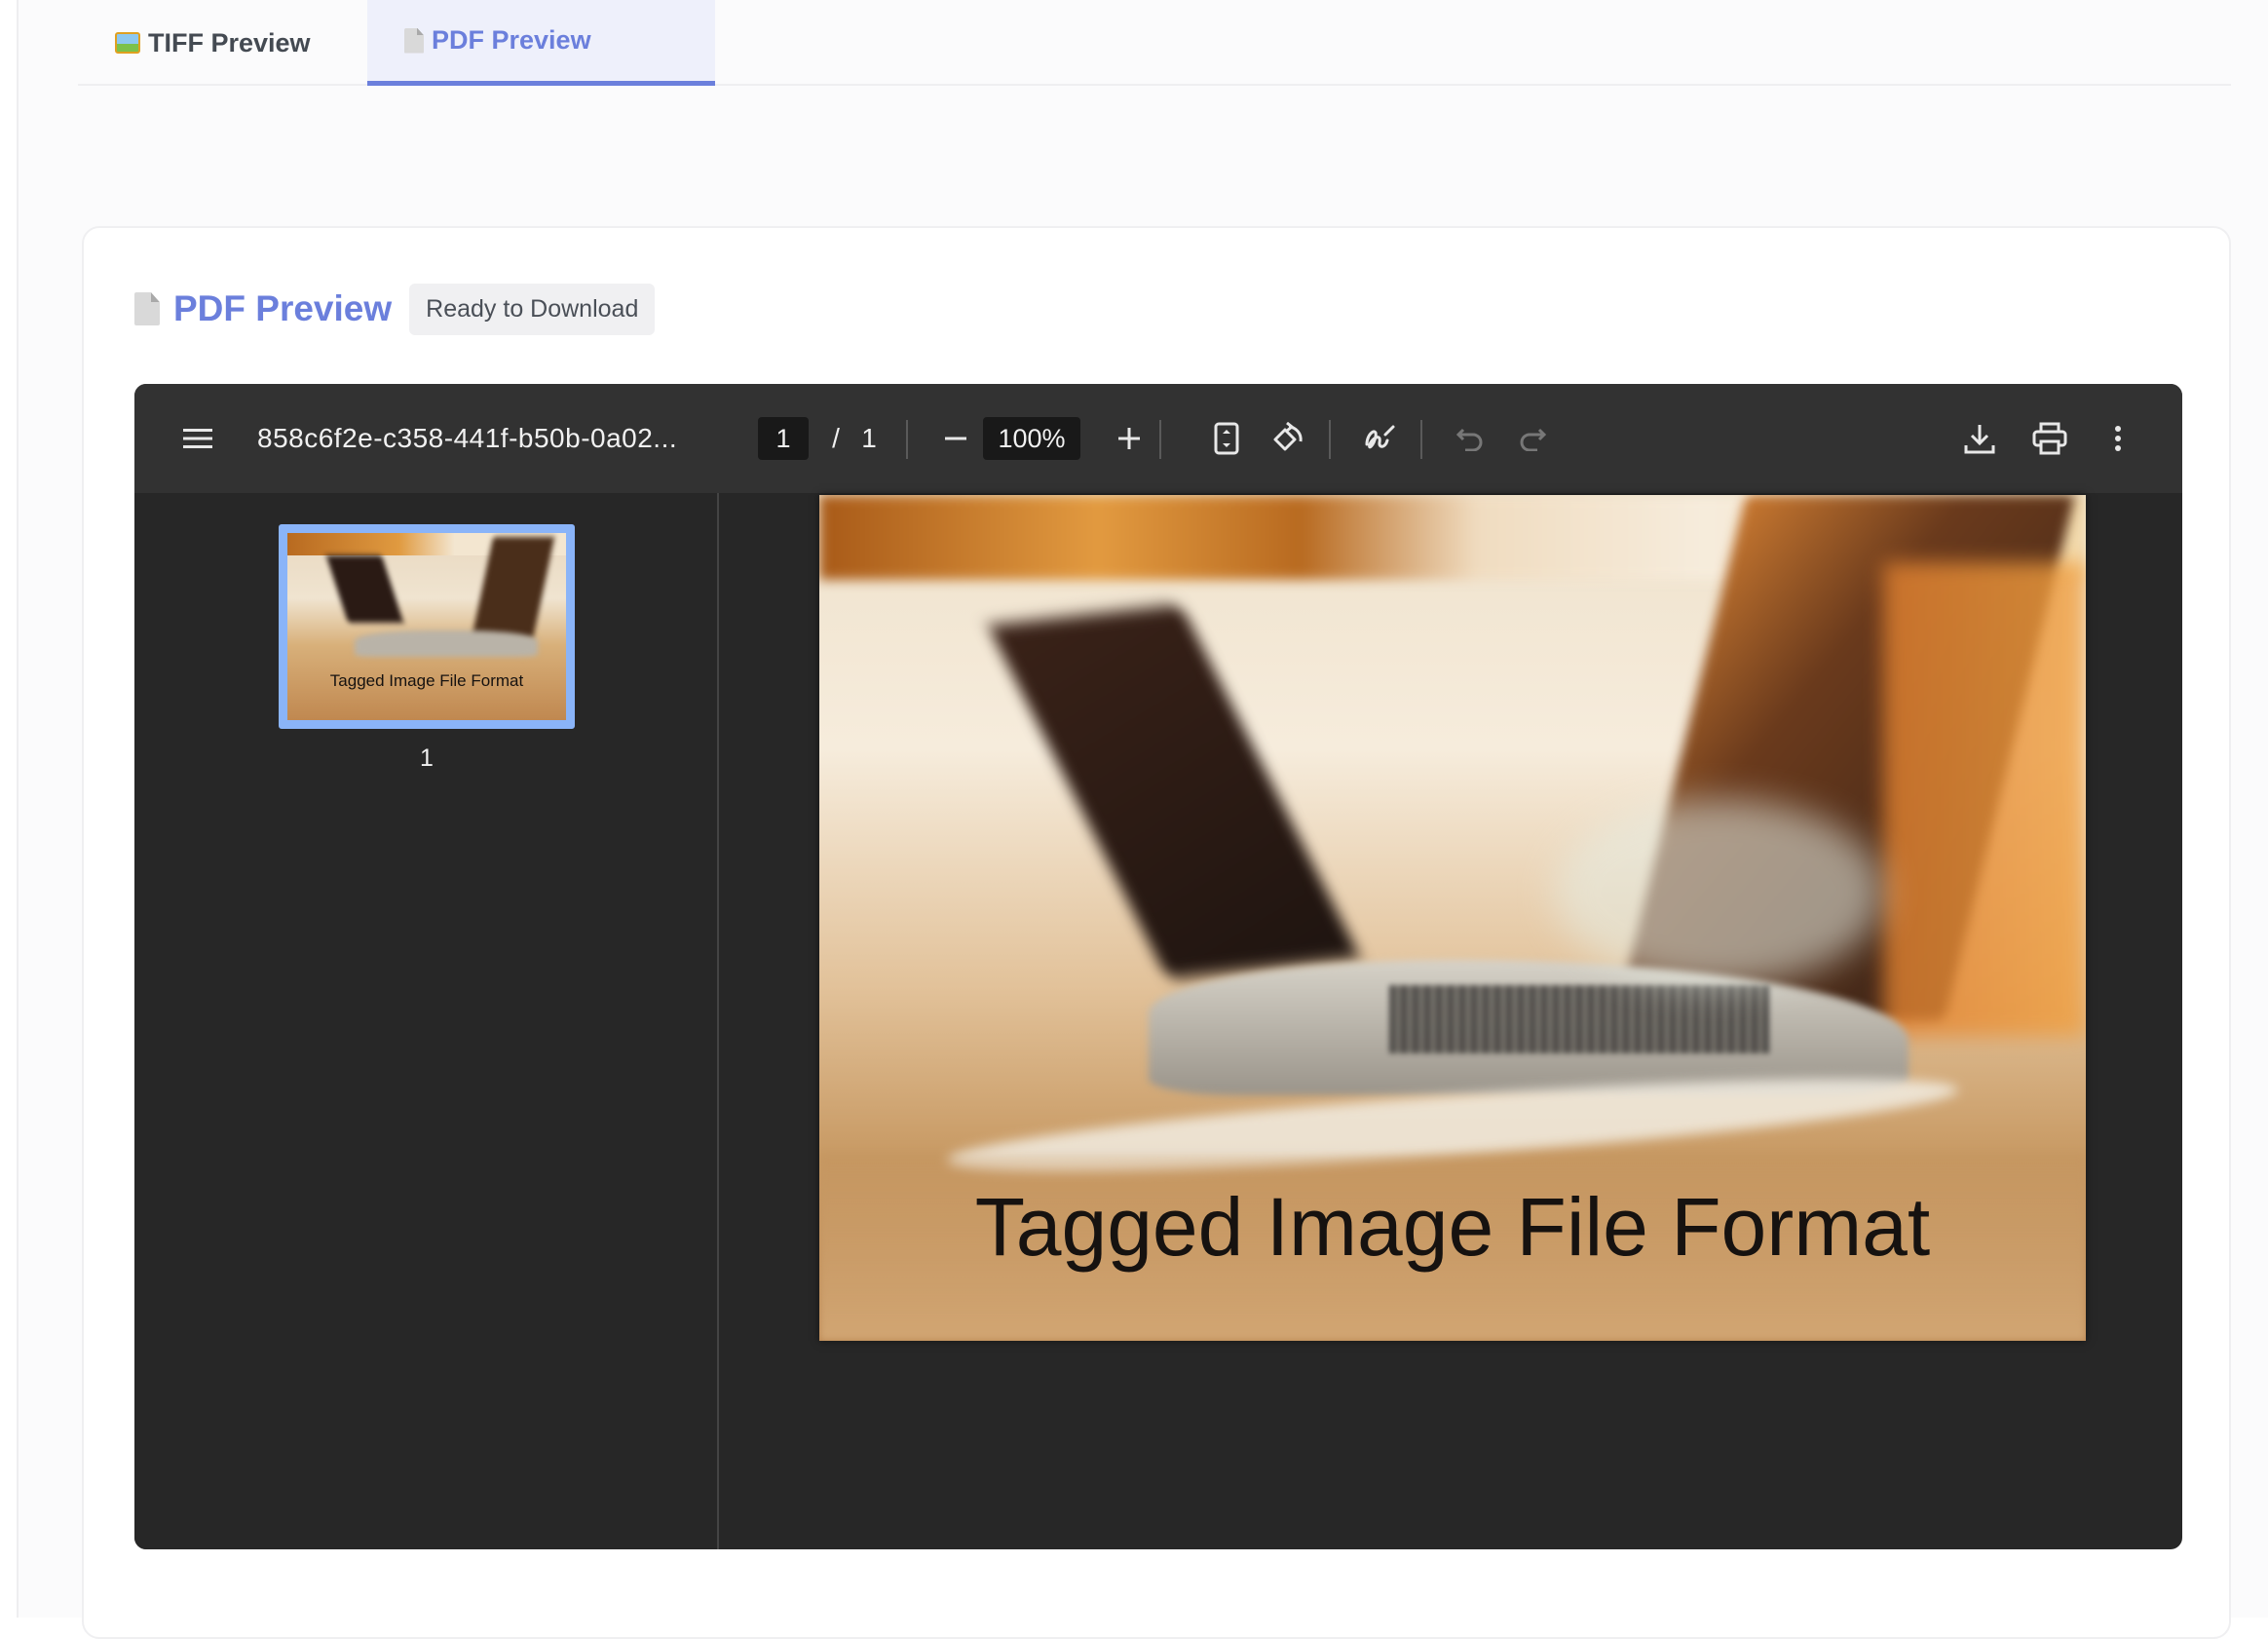 This screenshot has height=1639, width=2268. What do you see at coordinates (1031, 438) in the screenshot?
I see `zoom-level-input: 100%` at bounding box center [1031, 438].